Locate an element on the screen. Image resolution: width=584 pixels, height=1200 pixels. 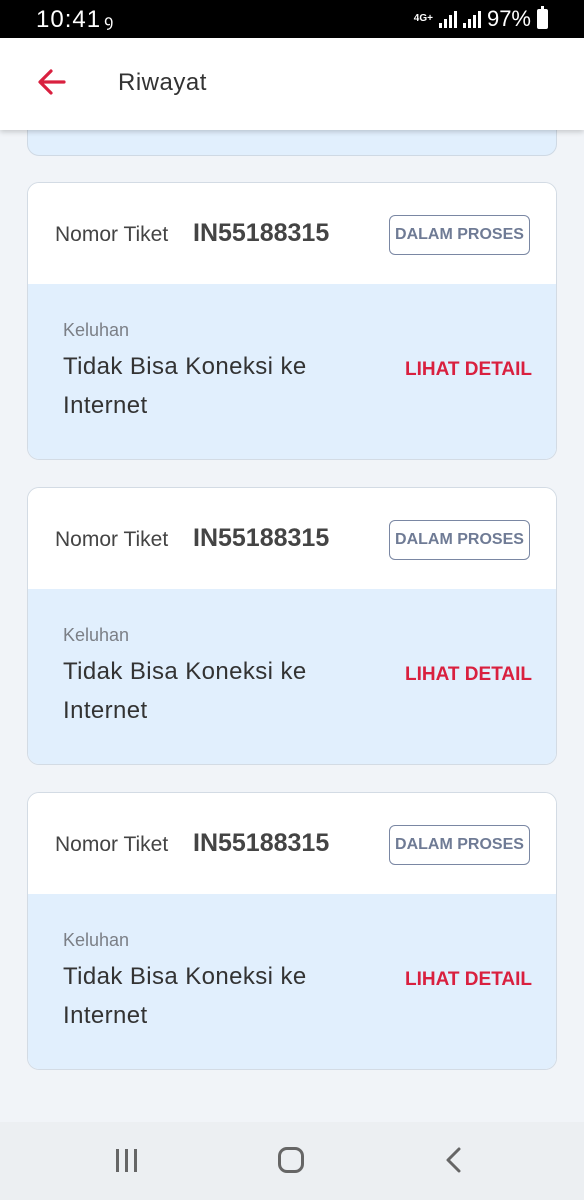
page-title: Riwayat is located at coordinates (162, 82).